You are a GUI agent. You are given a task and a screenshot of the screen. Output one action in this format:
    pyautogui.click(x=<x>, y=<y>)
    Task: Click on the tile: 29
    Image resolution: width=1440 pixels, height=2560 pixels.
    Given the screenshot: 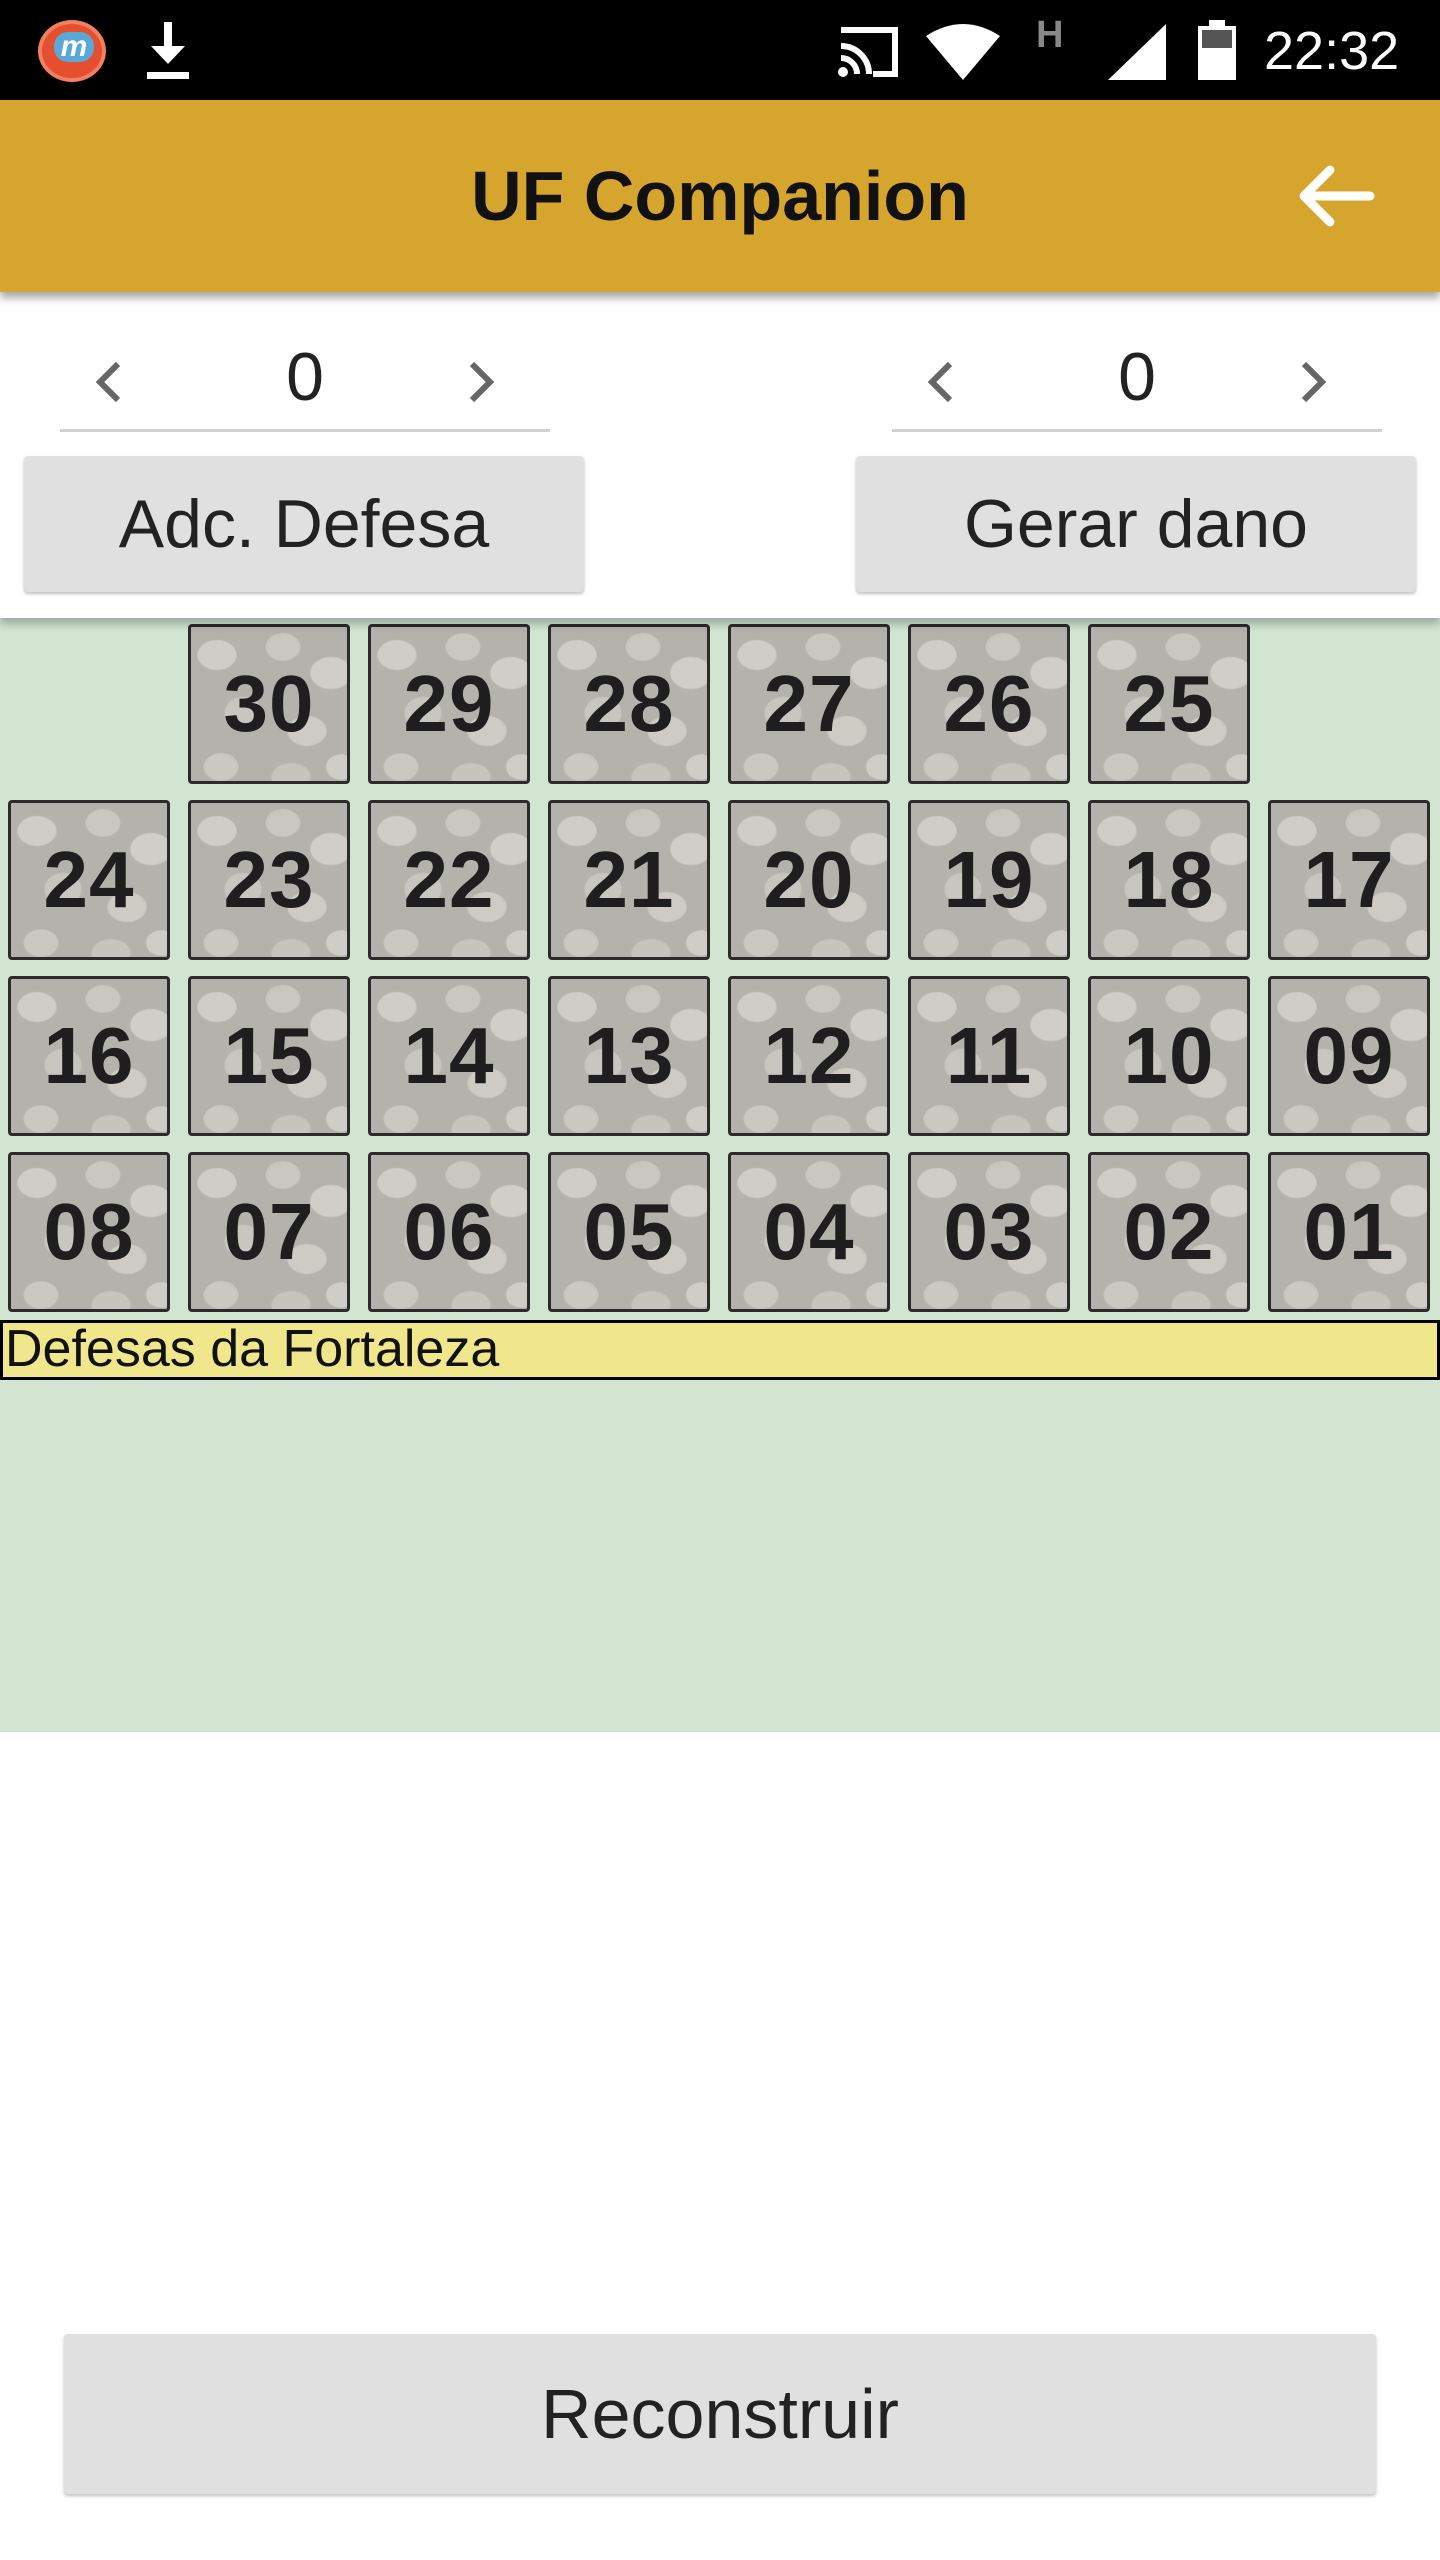 What is the action you would take?
    pyautogui.click(x=449, y=704)
    